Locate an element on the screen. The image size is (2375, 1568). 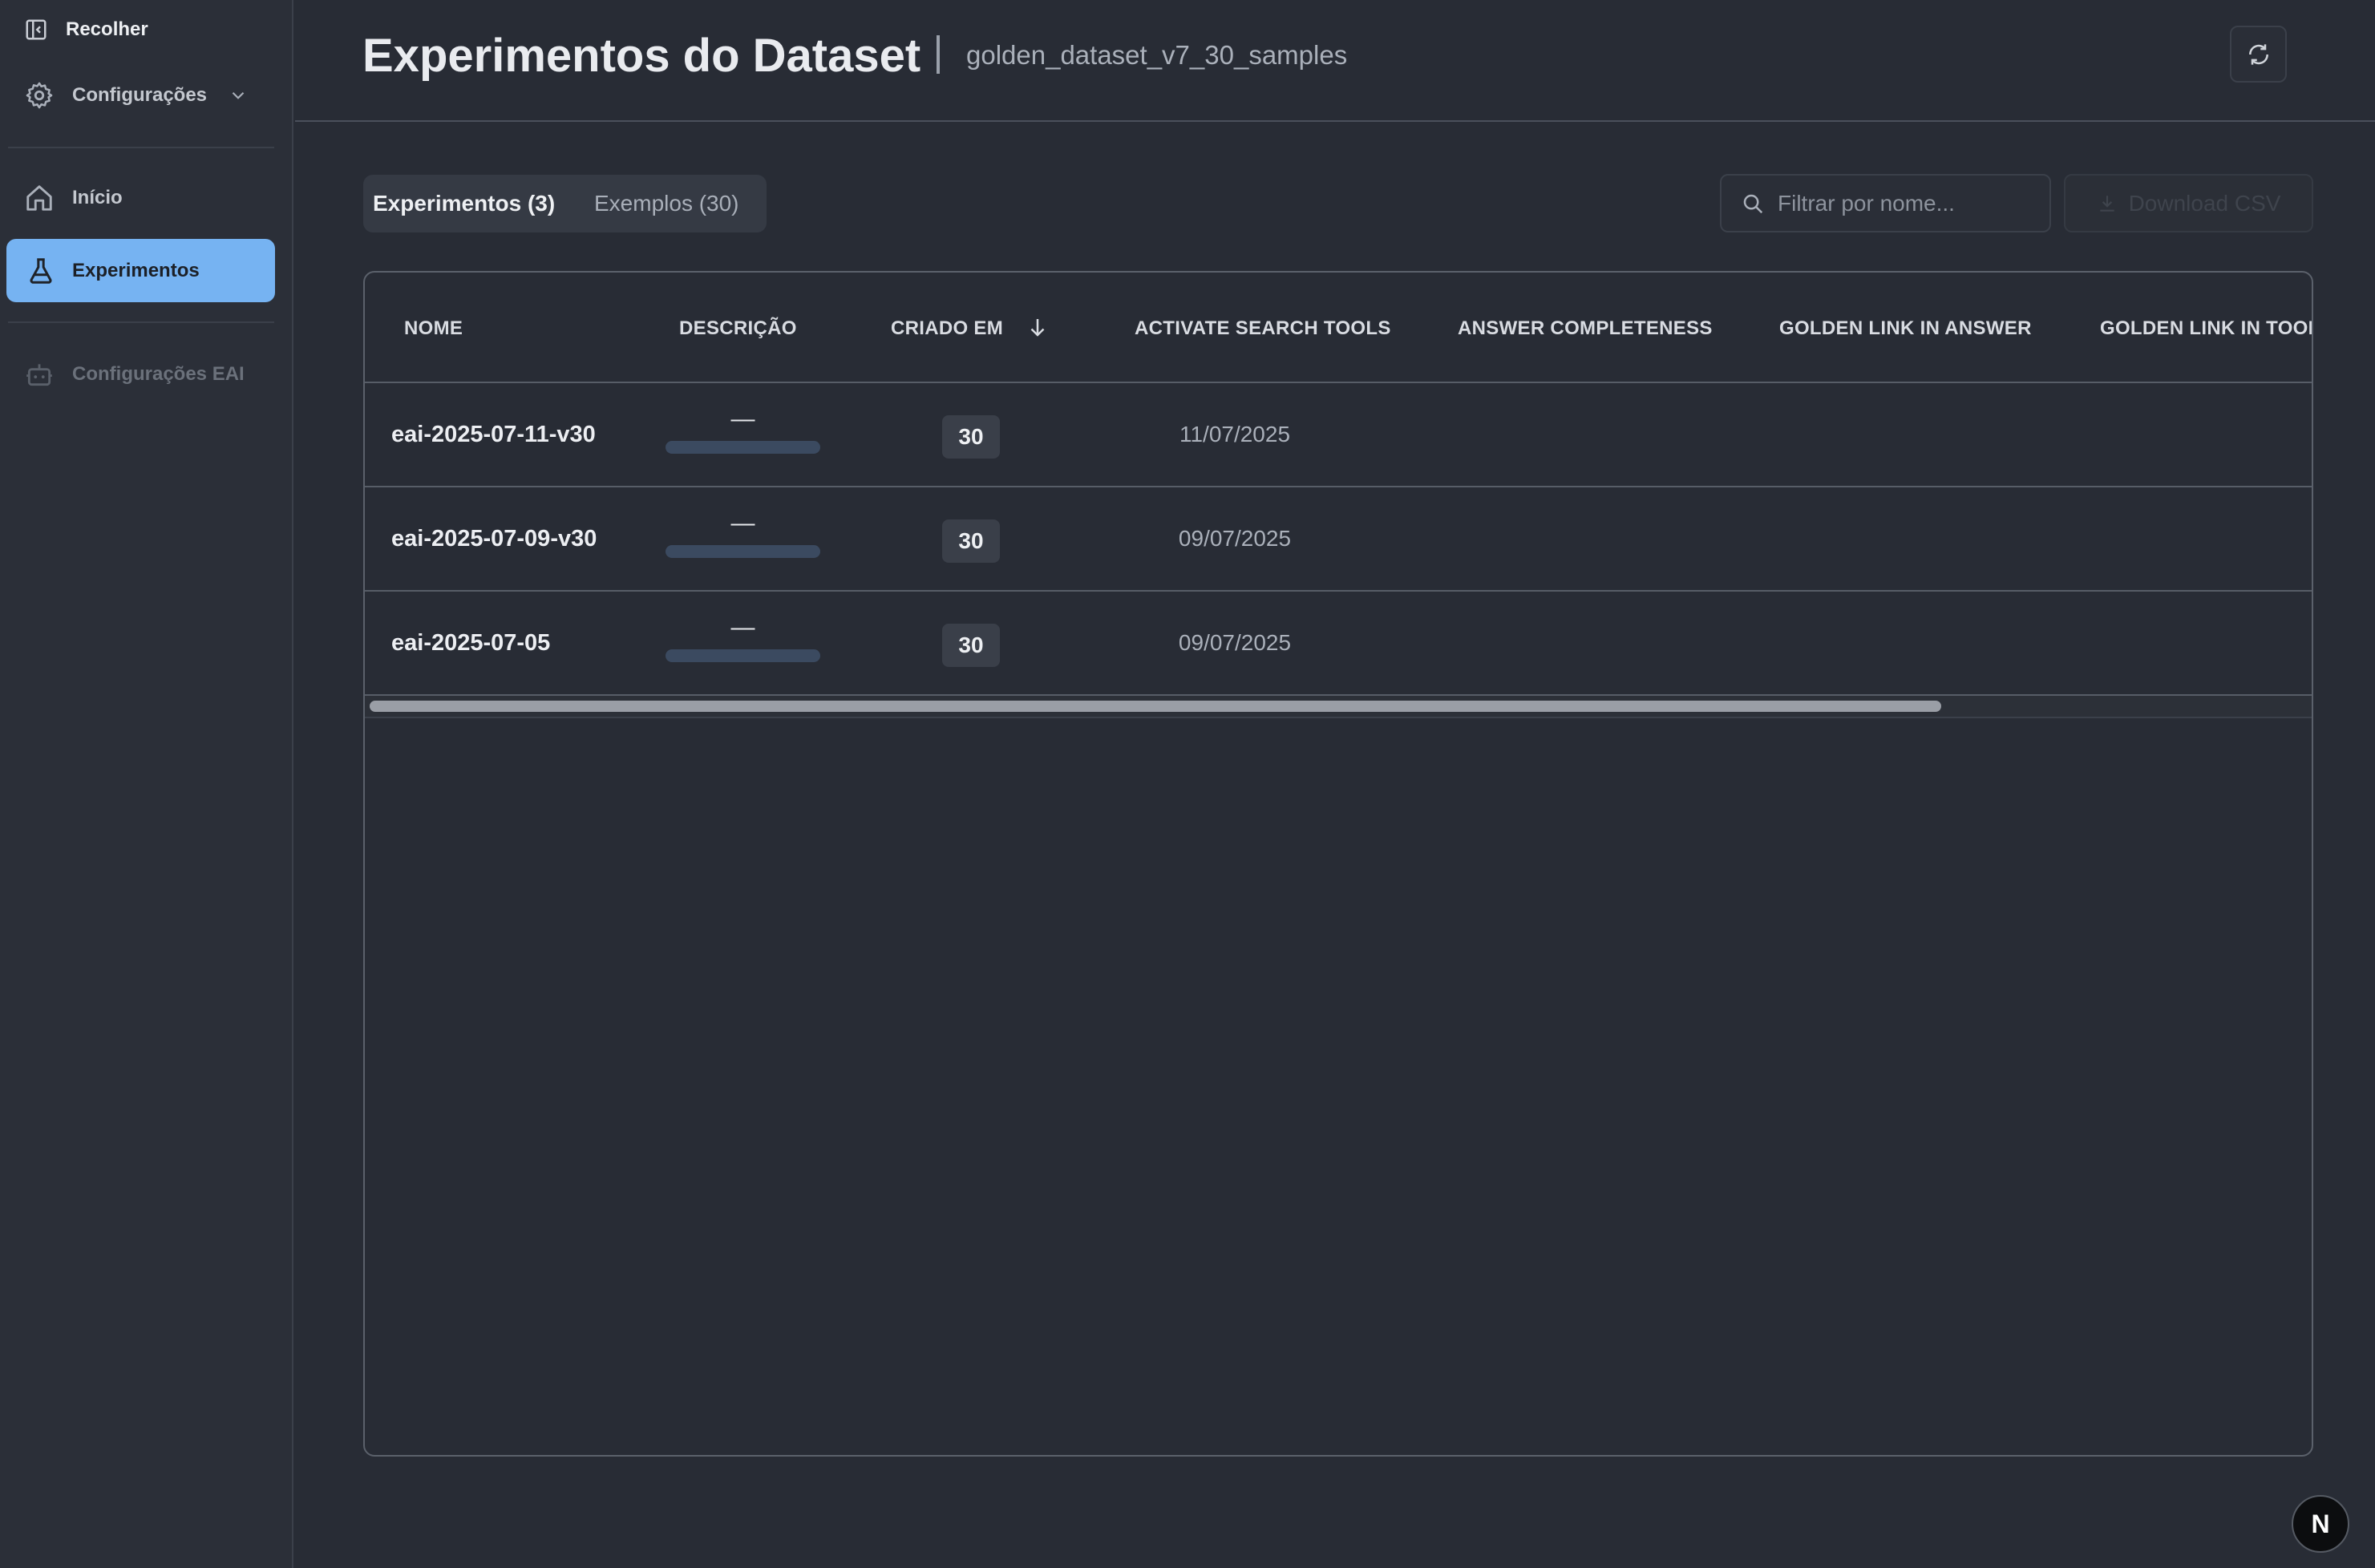
sidebar-item-inicio: Início is located at coordinates (73, 198).